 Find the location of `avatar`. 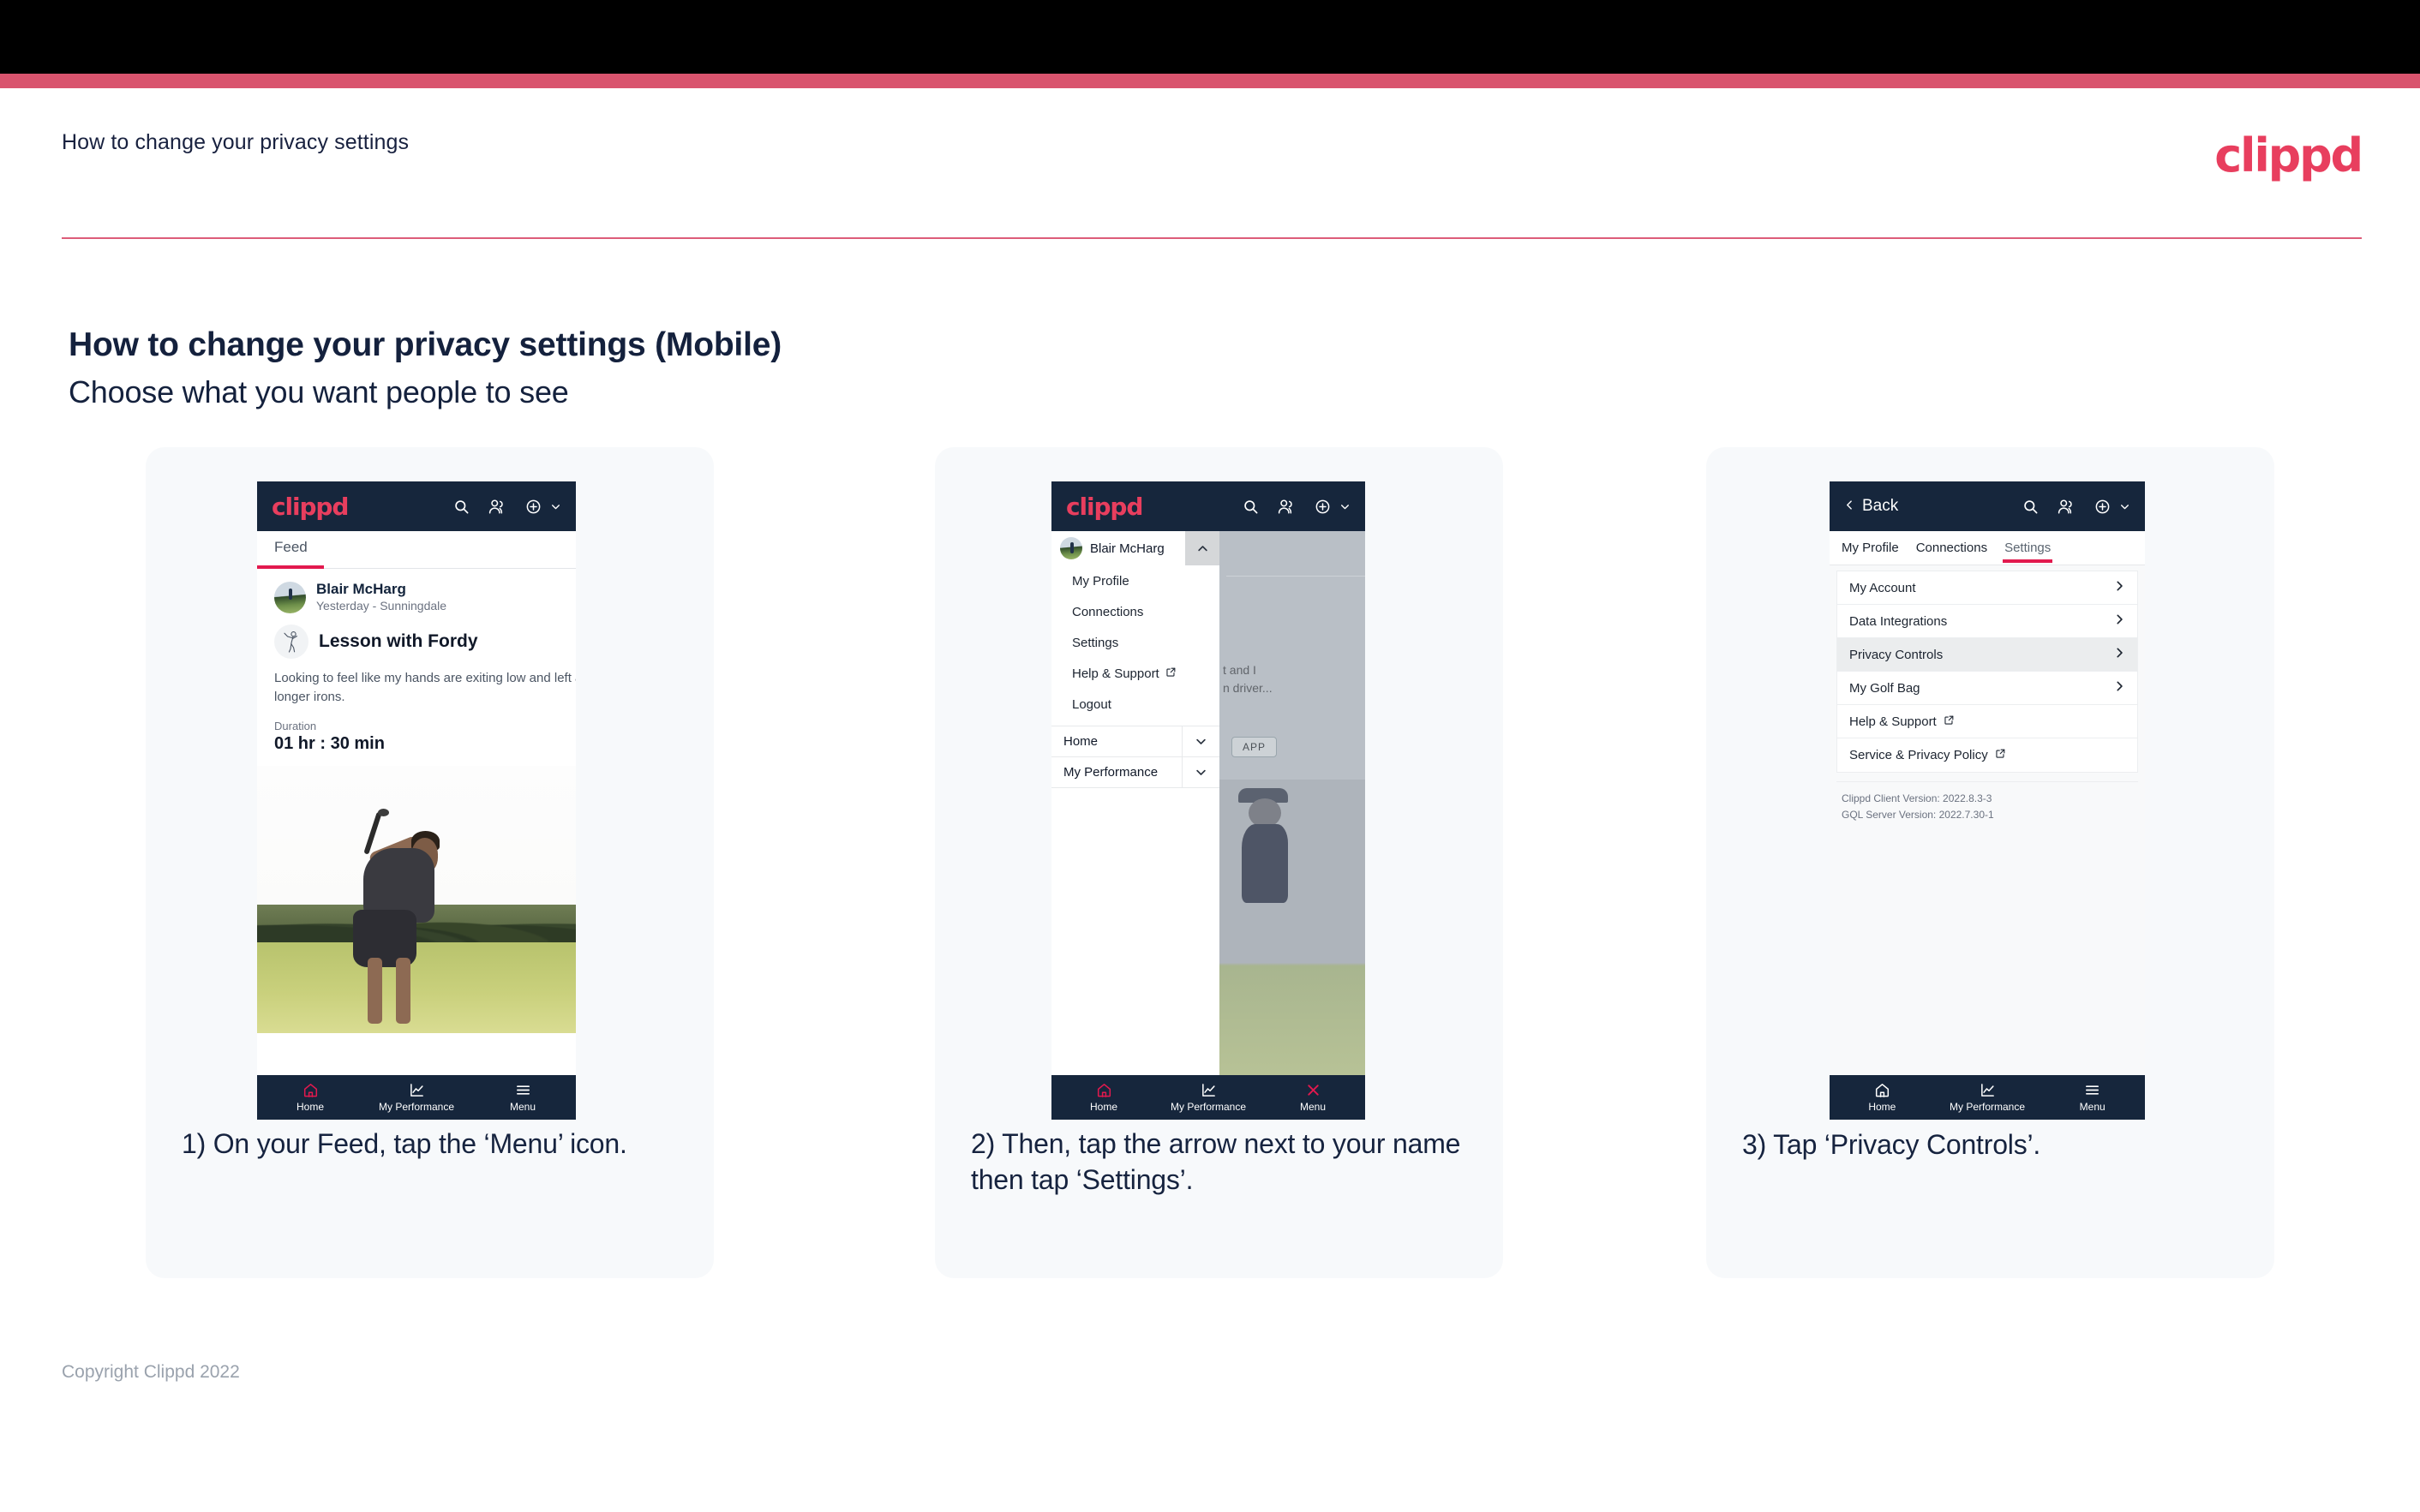

avatar is located at coordinates (290, 598).